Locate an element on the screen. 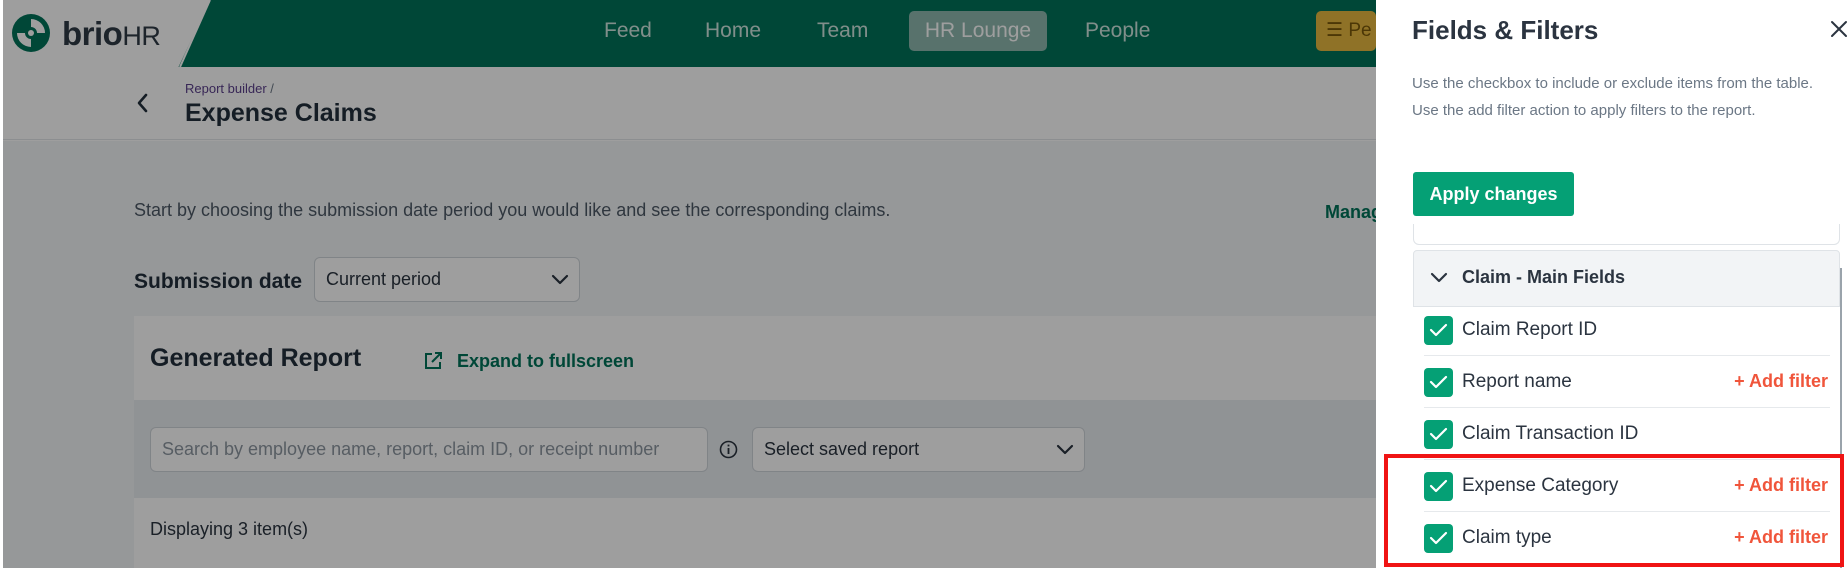 This screenshot has height=568, width=1847. field-row-claim-transaction-id: Claim Transaction ID is located at coordinates (1627, 434).